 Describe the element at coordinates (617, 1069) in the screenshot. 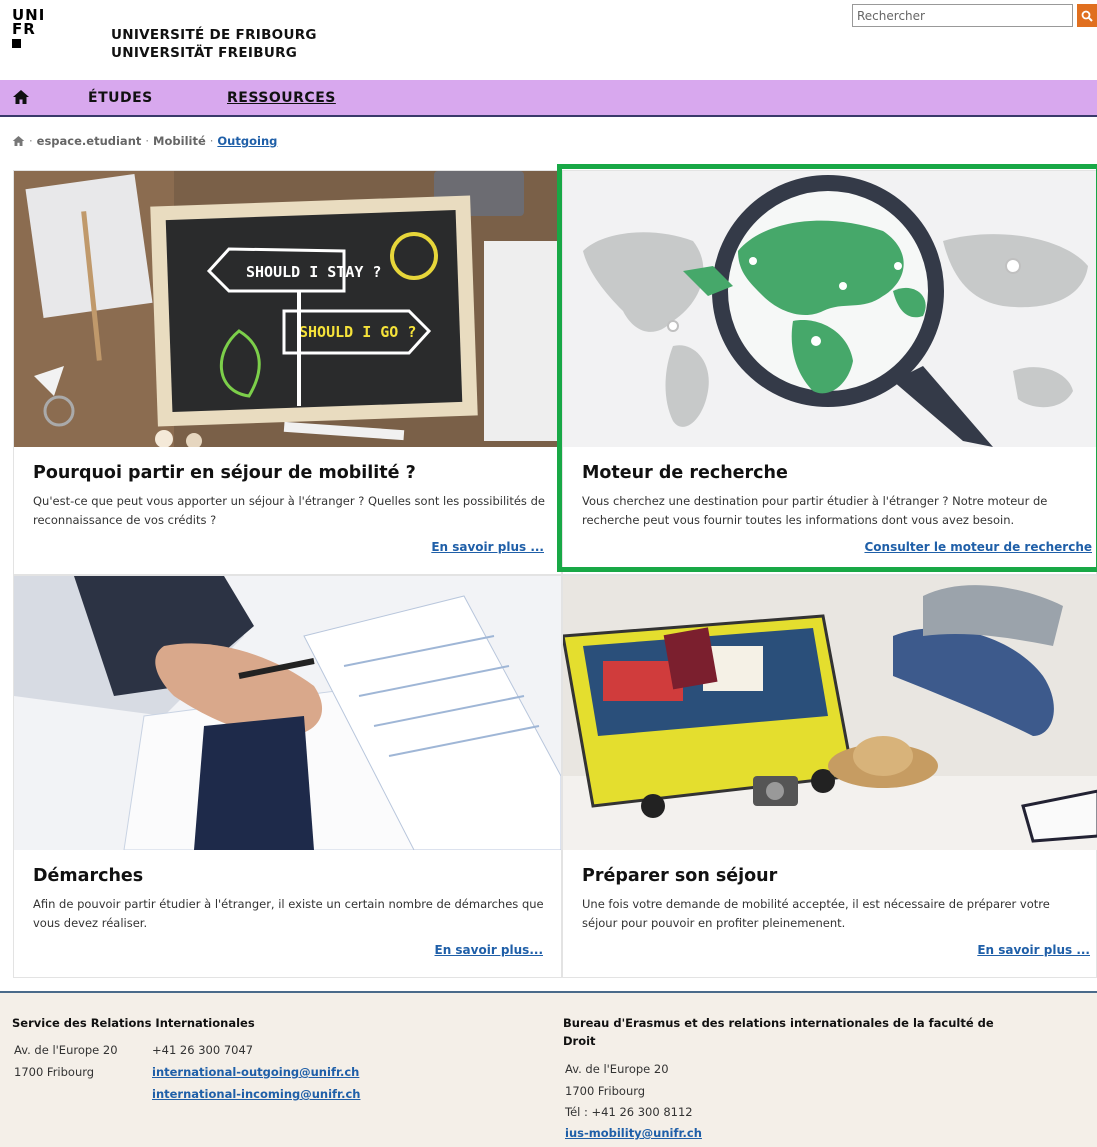

I see `footer-right-address-line1: Av. de l'Europe 20` at that location.